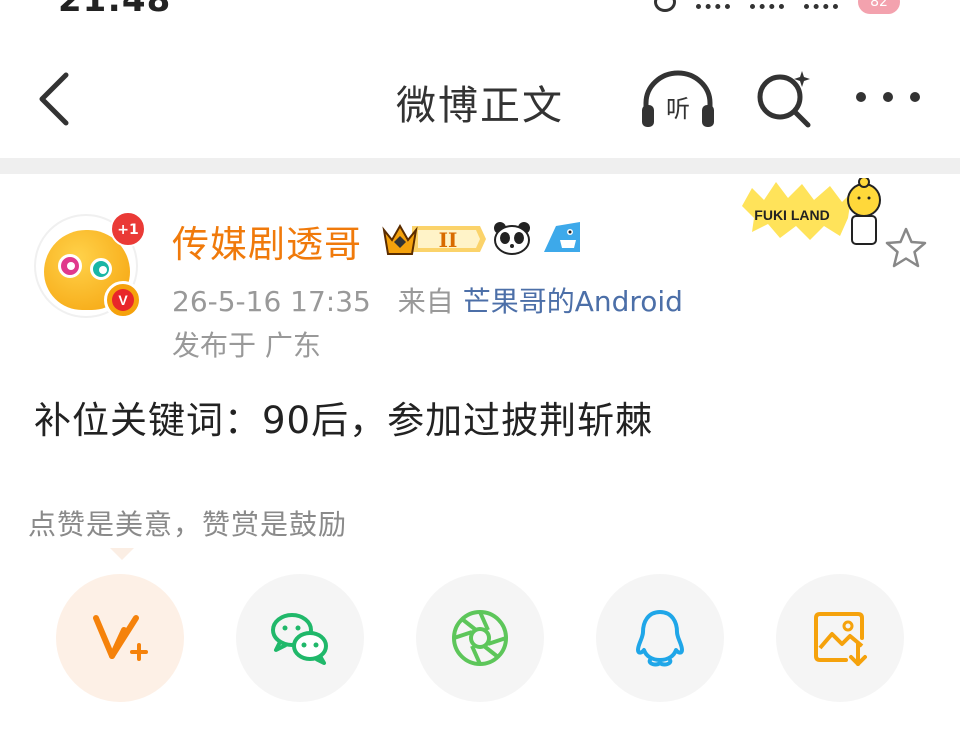 The image size is (960, 731). Describe the element at coordinates (344, 420) in the screenshot. I see `post-content: 补位关键词：90后，参加过披荆斩棘` at that location.